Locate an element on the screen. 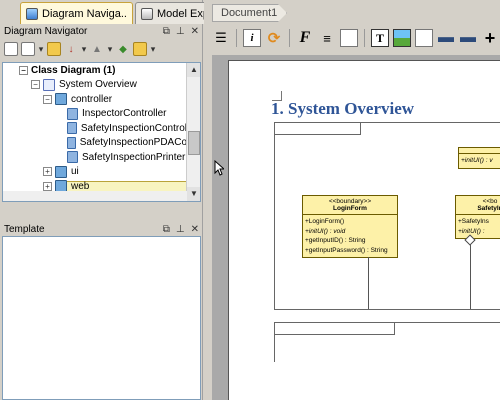 The image size is (500, 400). dropdown-arrow-icon: ▾ is located at coordinates (41, 49).